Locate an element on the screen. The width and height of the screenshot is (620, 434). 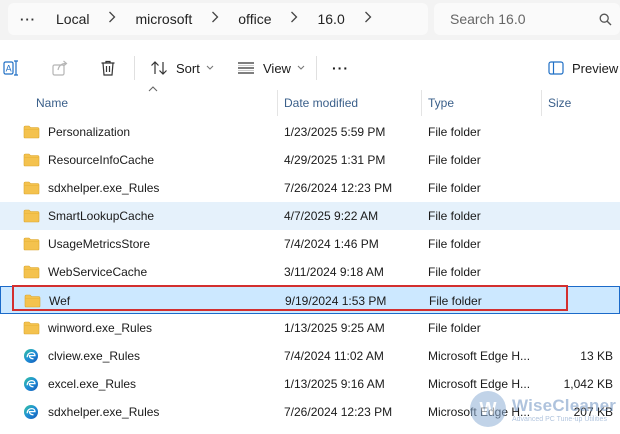
breadcrumb-16-0: 16.0 is located at coordinates (330, 19).